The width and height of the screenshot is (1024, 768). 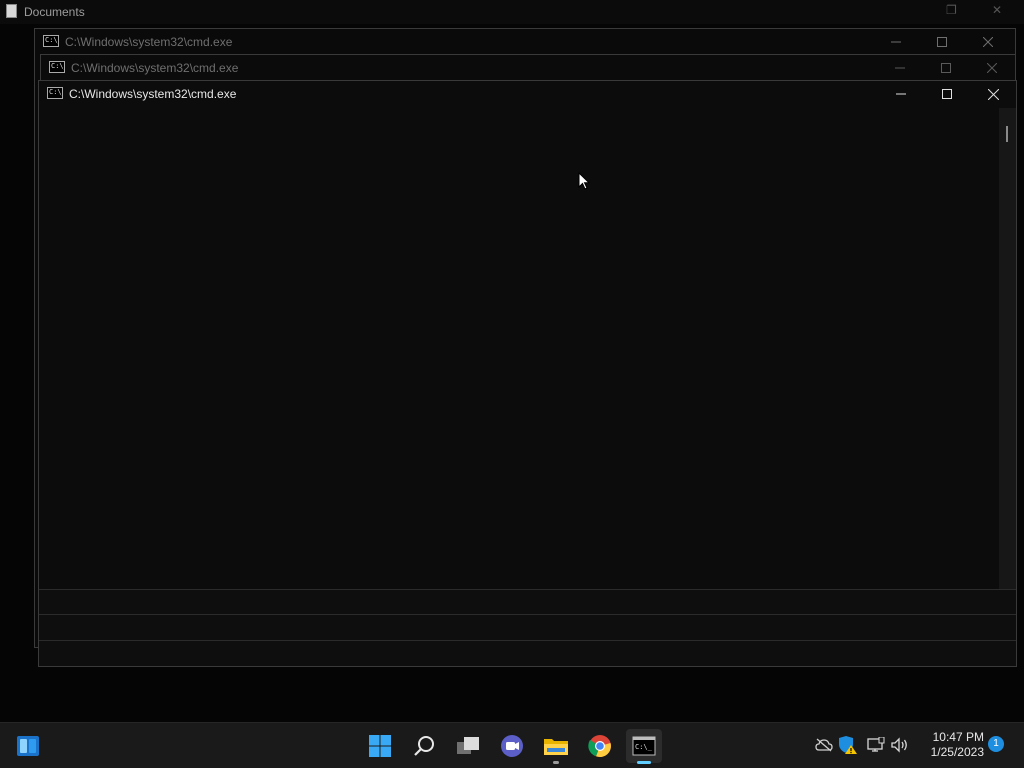 I want to click on start-button, so click(x=380, y=746).